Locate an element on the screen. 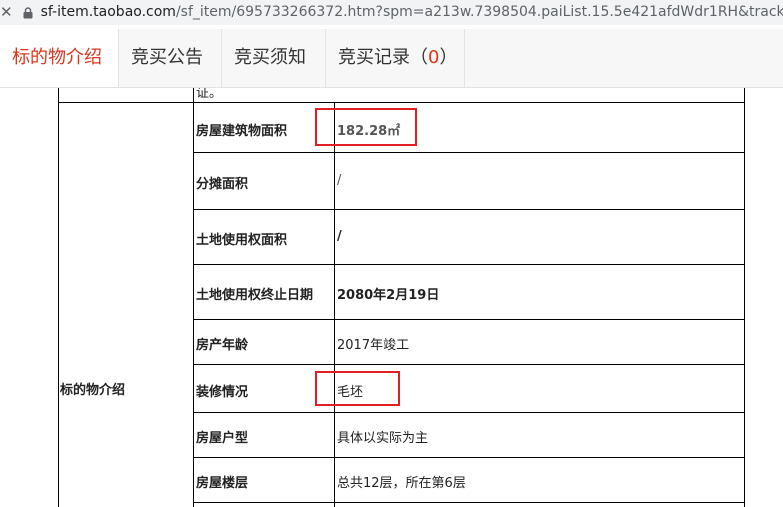  tab-bar: 标的物介绍 竞买公告 竞买须知 竞买记录（0） is located at coordinates (391, 58).